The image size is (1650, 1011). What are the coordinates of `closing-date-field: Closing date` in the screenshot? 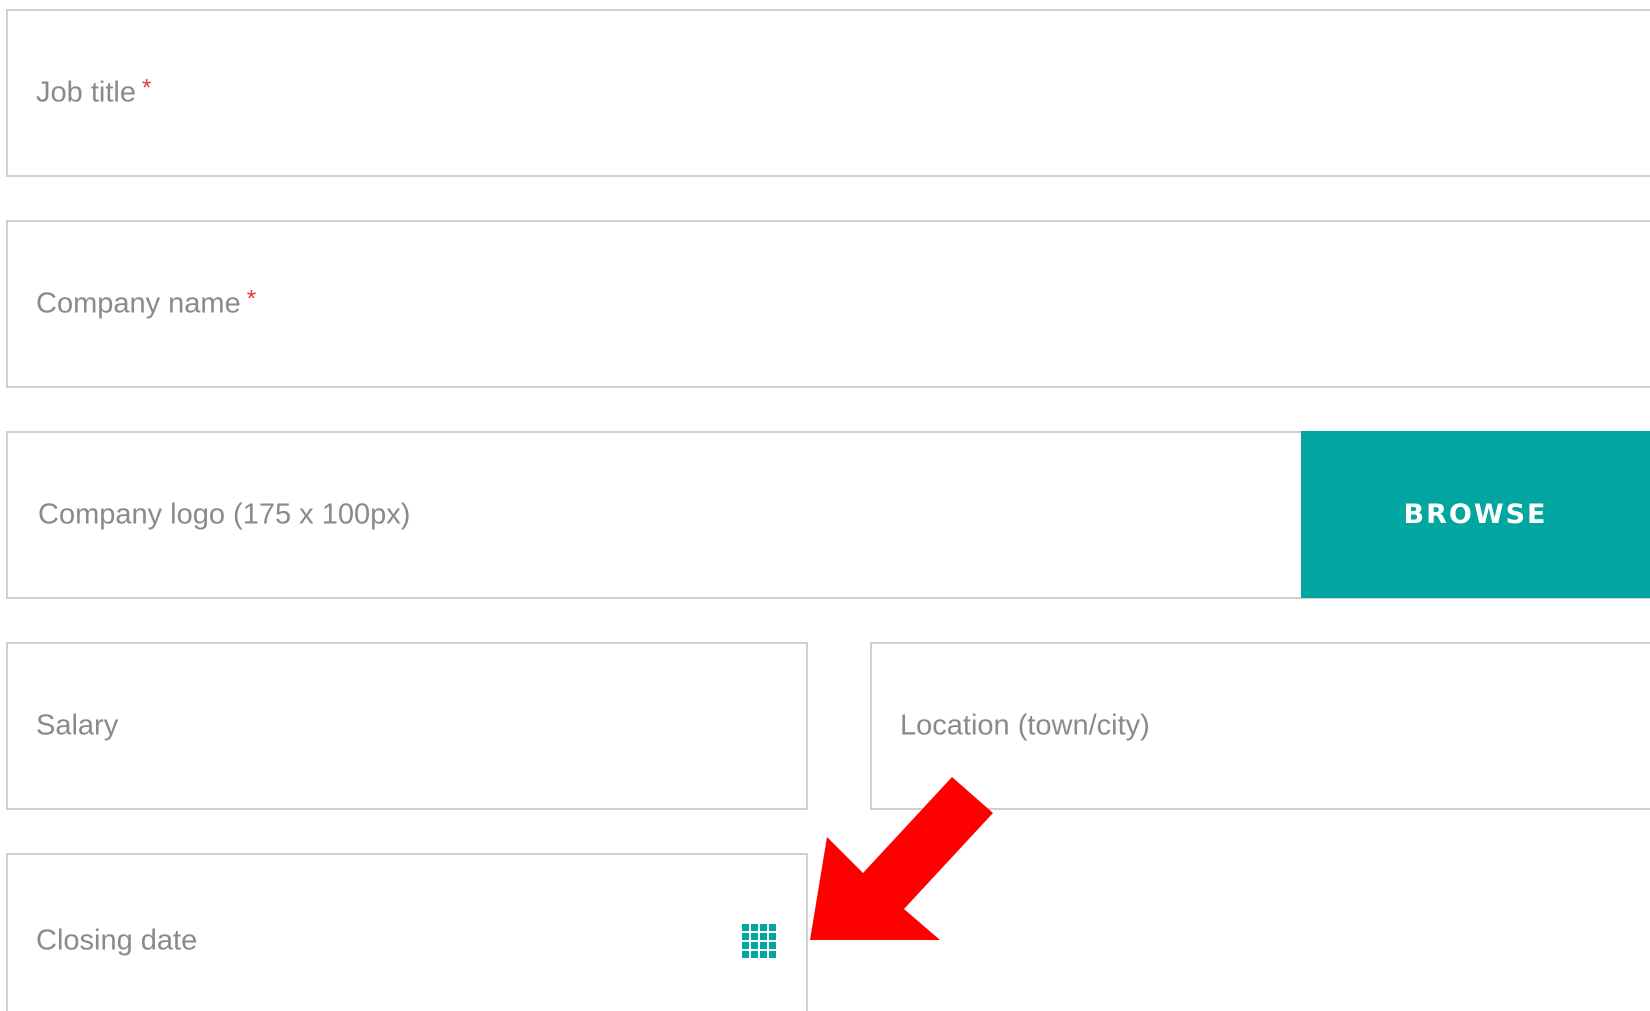 It's located at (407, 932).